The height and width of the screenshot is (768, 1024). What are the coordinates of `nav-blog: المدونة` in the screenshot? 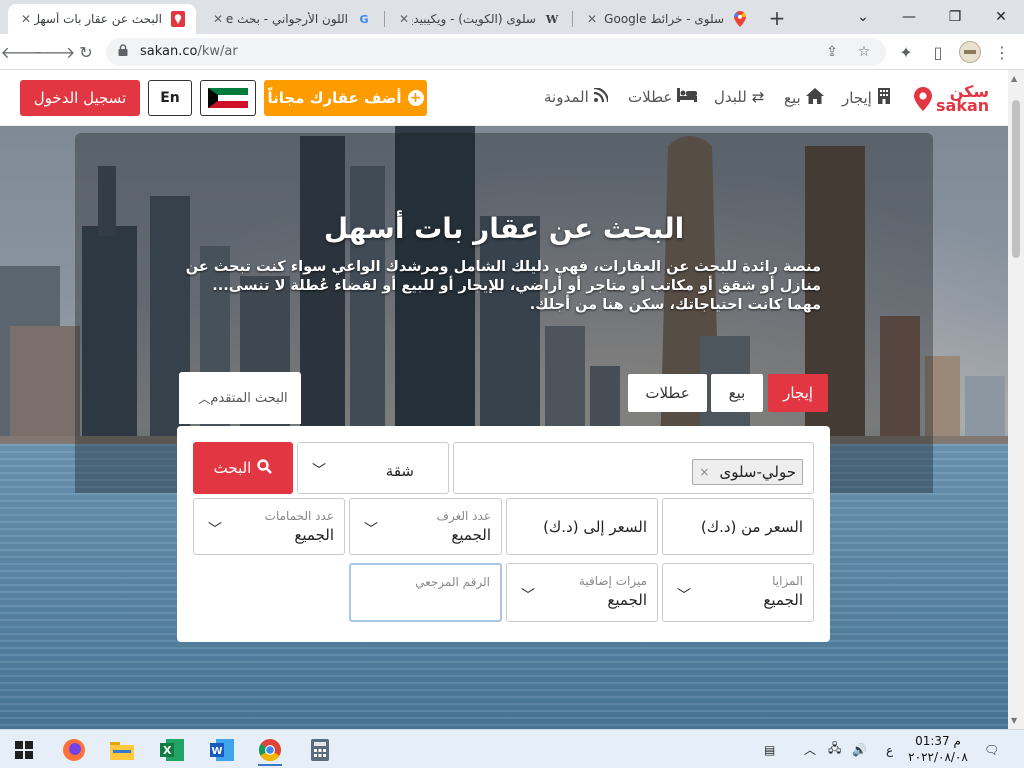 It's located at (576, 96).